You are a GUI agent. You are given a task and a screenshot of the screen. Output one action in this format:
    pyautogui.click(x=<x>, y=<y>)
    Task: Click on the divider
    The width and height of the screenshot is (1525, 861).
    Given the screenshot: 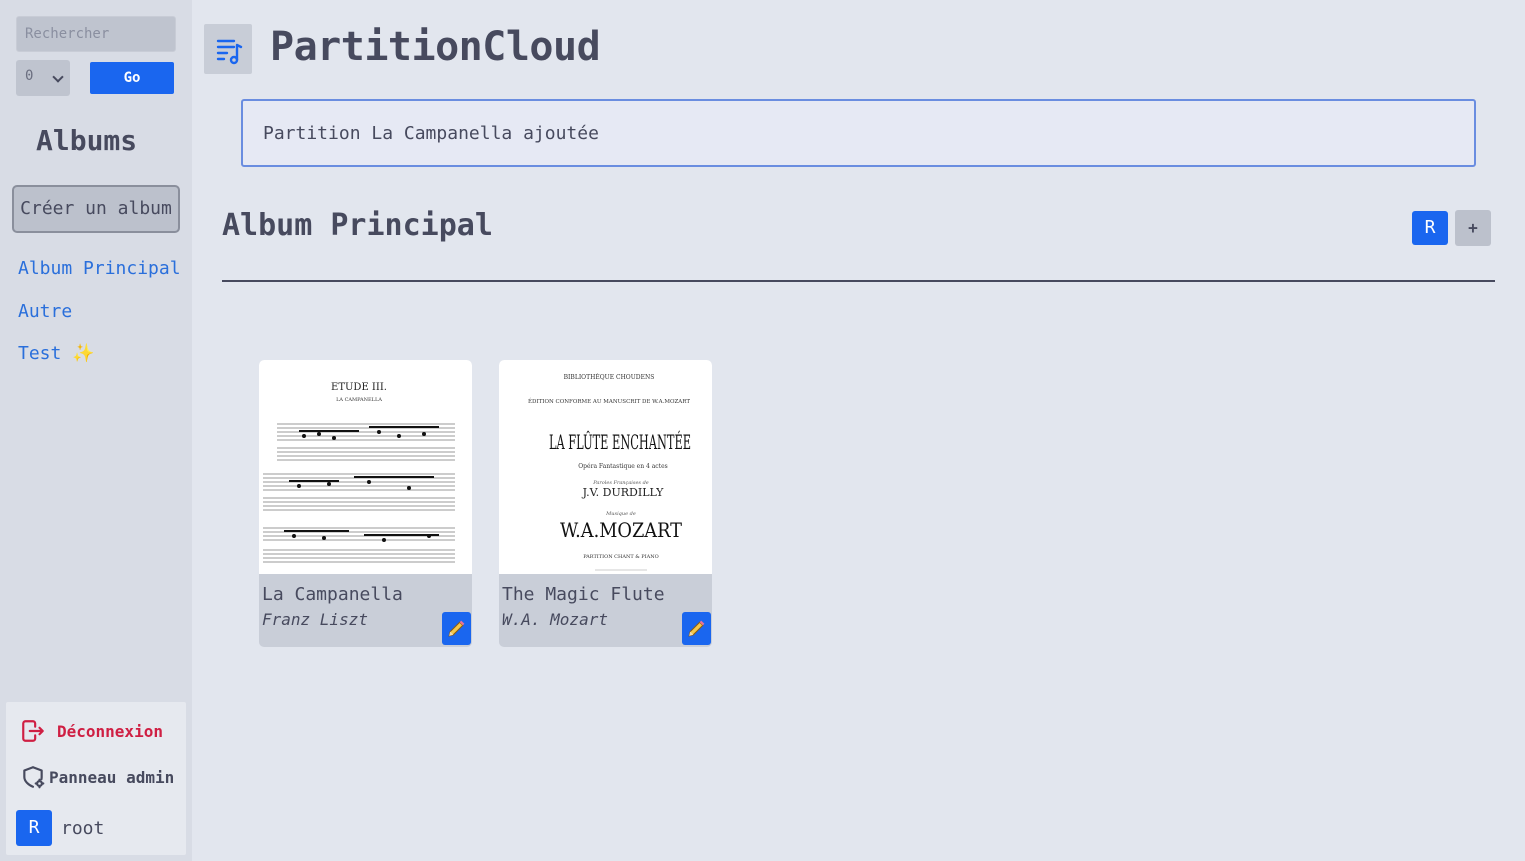 What is the action you would take?
    pyautogui.click(x=858, y=281)
    